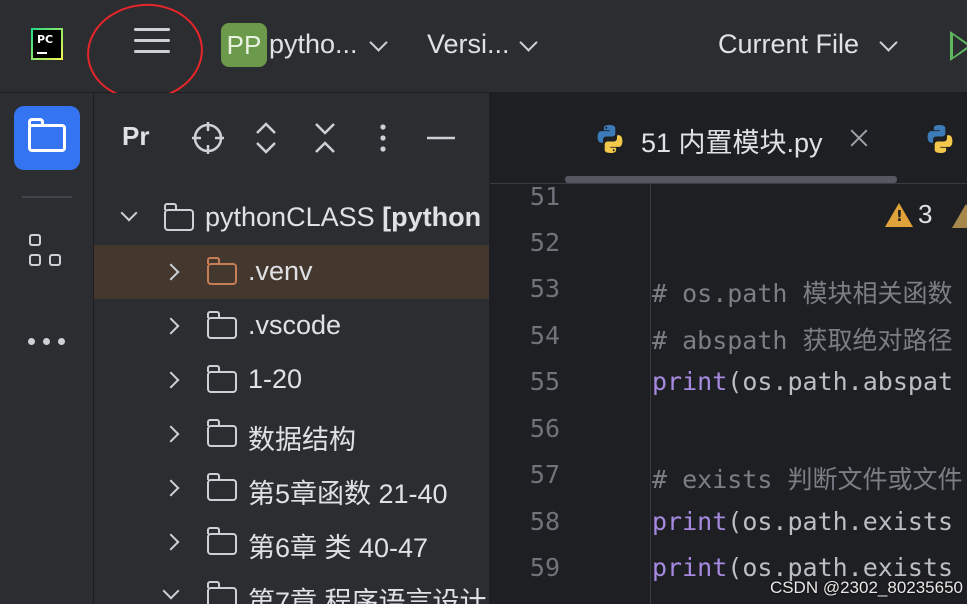 This screenshot has height=604, width=967. What do you see at coordinates (367, 595) in the screenshot?
I see `tree-item-label: 第7章 程序语言设计` at bounding box center [367, 595].